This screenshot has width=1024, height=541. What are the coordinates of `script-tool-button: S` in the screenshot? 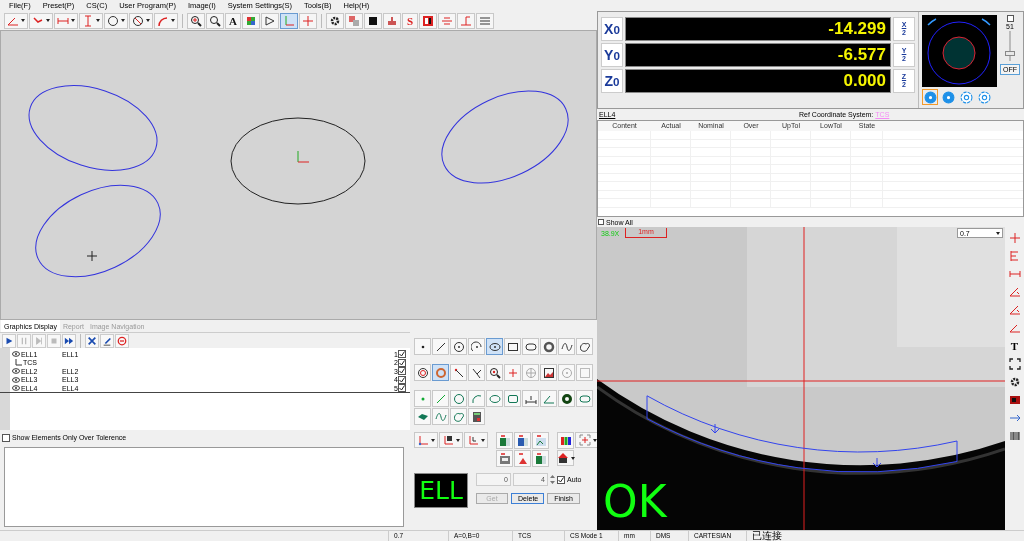 It's located at (410, 20).